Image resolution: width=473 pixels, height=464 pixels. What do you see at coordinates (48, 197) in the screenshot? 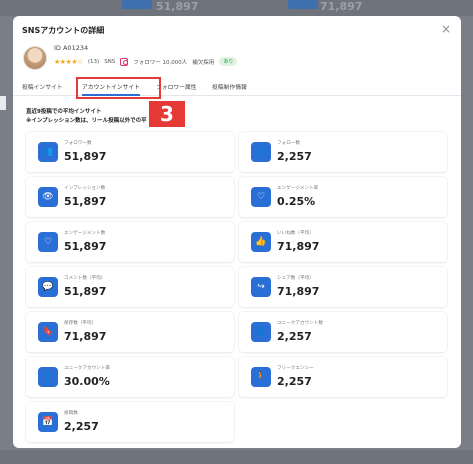
I see `eye-icon: 👁` at bounding box center [48, 197].